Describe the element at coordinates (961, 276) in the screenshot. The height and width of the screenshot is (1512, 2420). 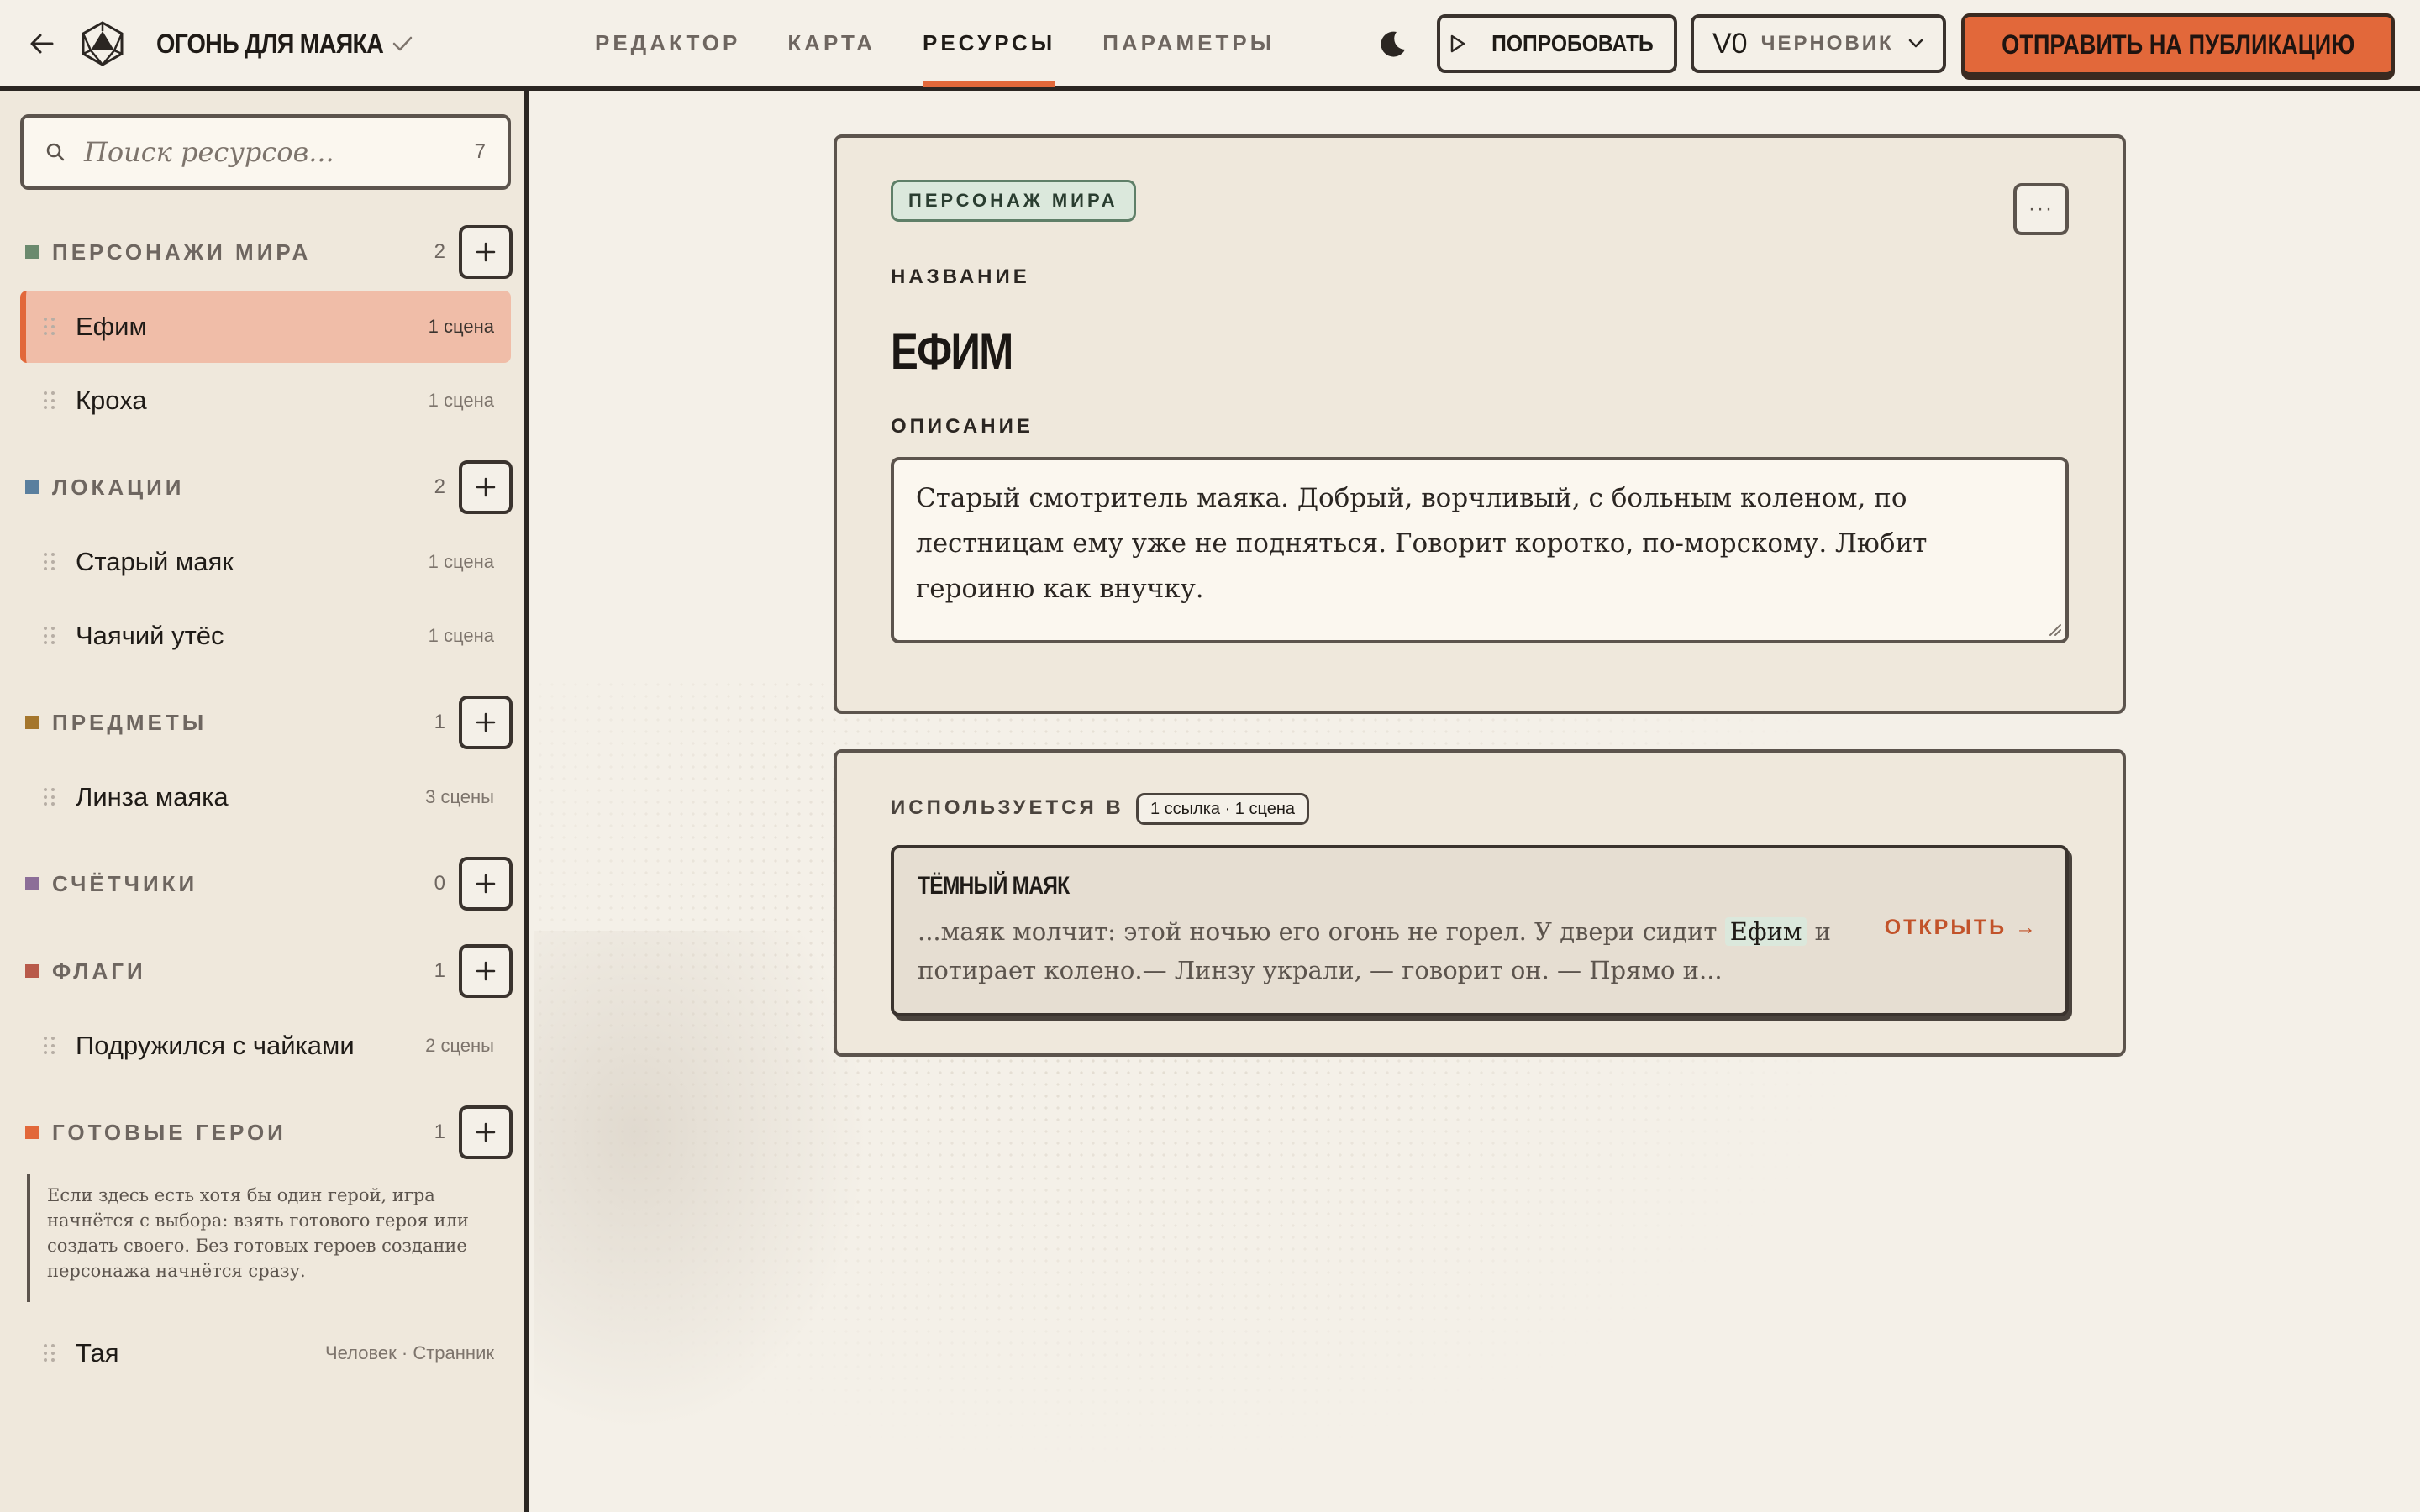
I see `name-label: НАЗВАНИЕ` at that location.